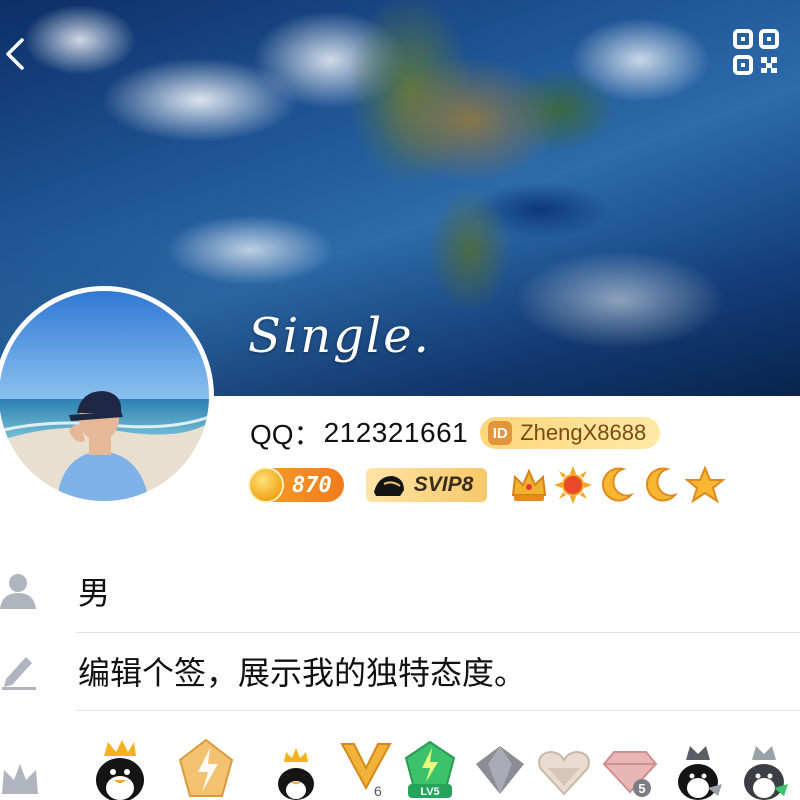  Describe the element at coordinates (302, 673) in the screenshot. I see `signature-text: 编辑个签，展示我的独特态度。` at that location.